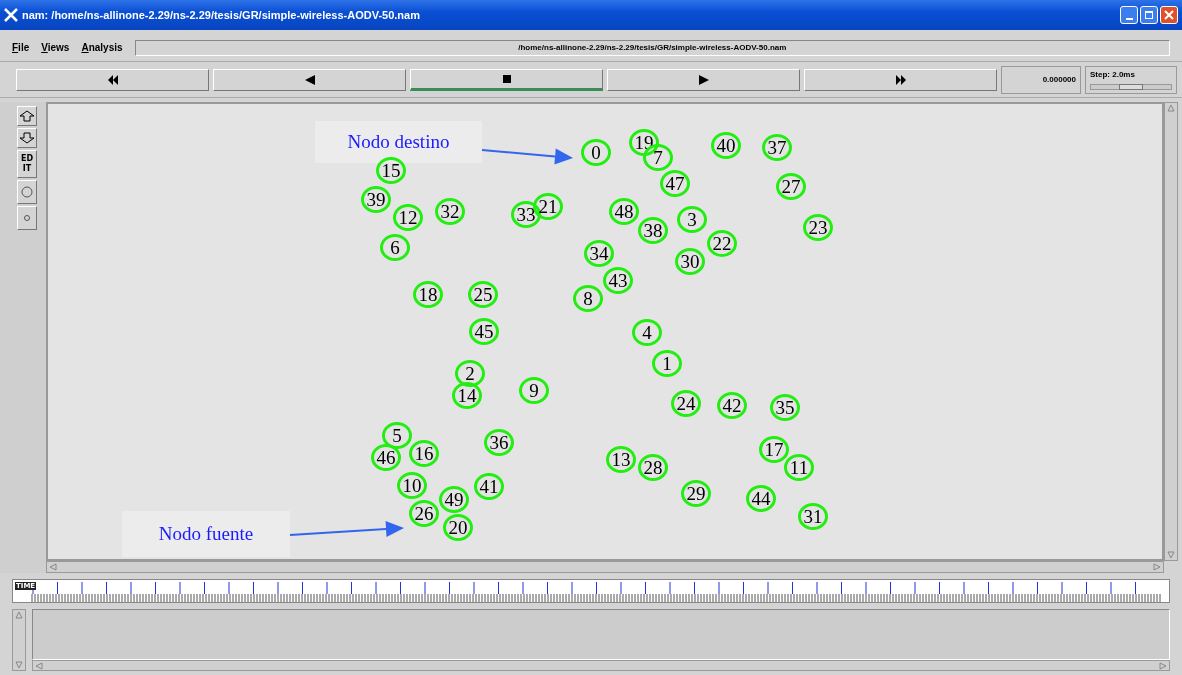 This screenshot has height=675, width=1182. I want to click on rewind-icon, so click(309, 79).